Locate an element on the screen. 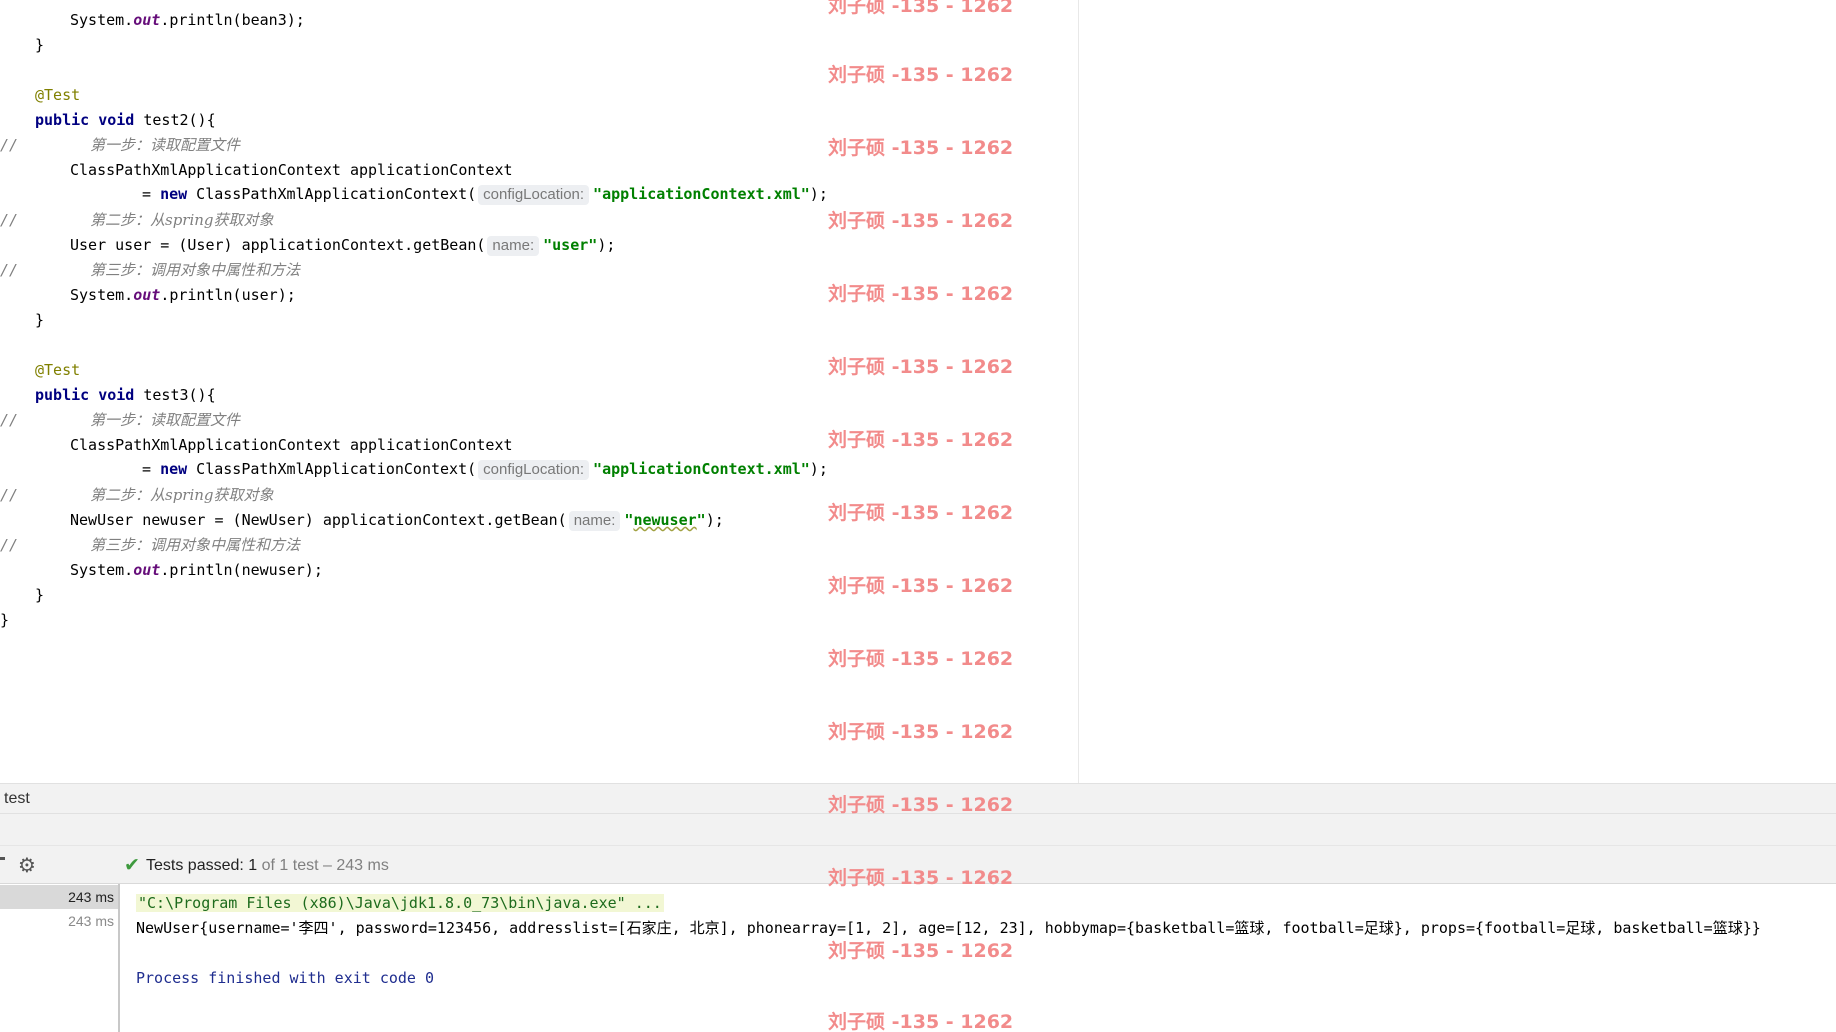  test-tree-pane: 243 ms 243 ms is located at coordinates (60, 958).